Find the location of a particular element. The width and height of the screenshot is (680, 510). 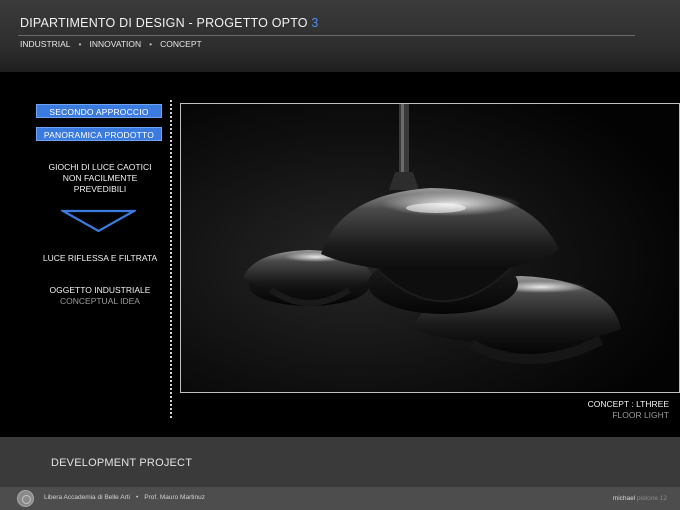

text-line: PREVEDIBILI is located at coordinates (100, 189).